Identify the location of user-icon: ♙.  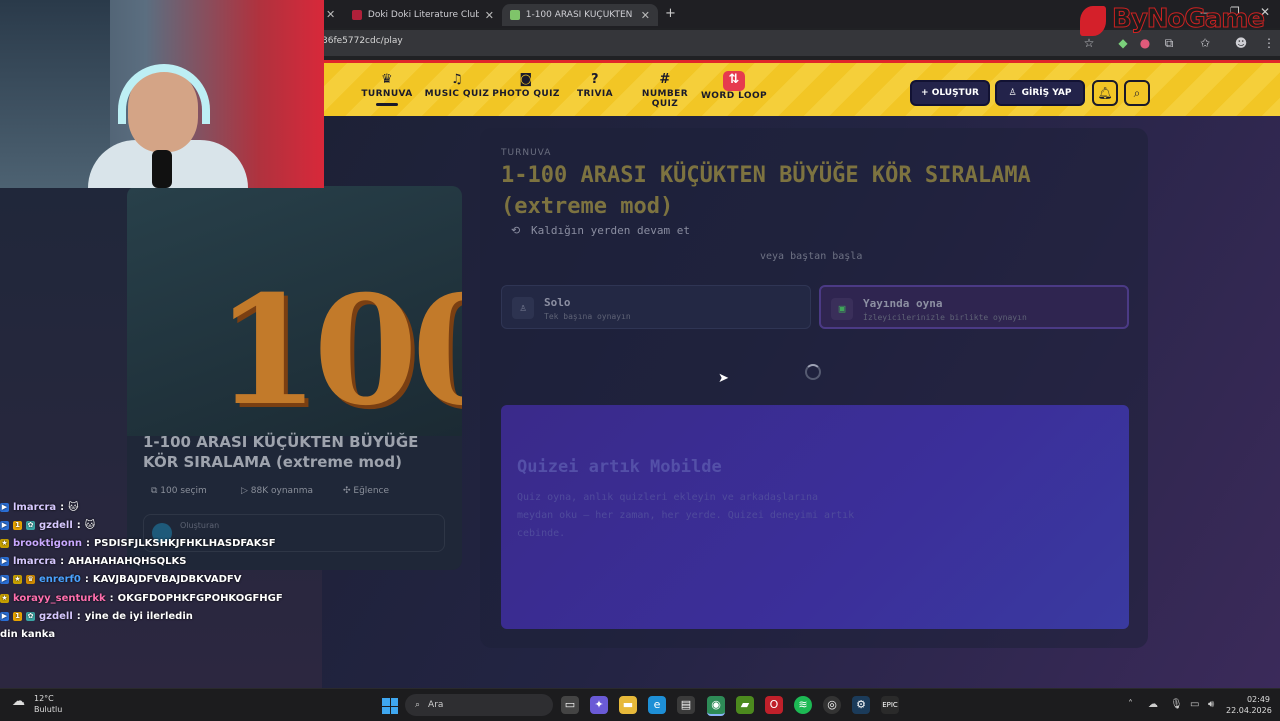
(523, 308).